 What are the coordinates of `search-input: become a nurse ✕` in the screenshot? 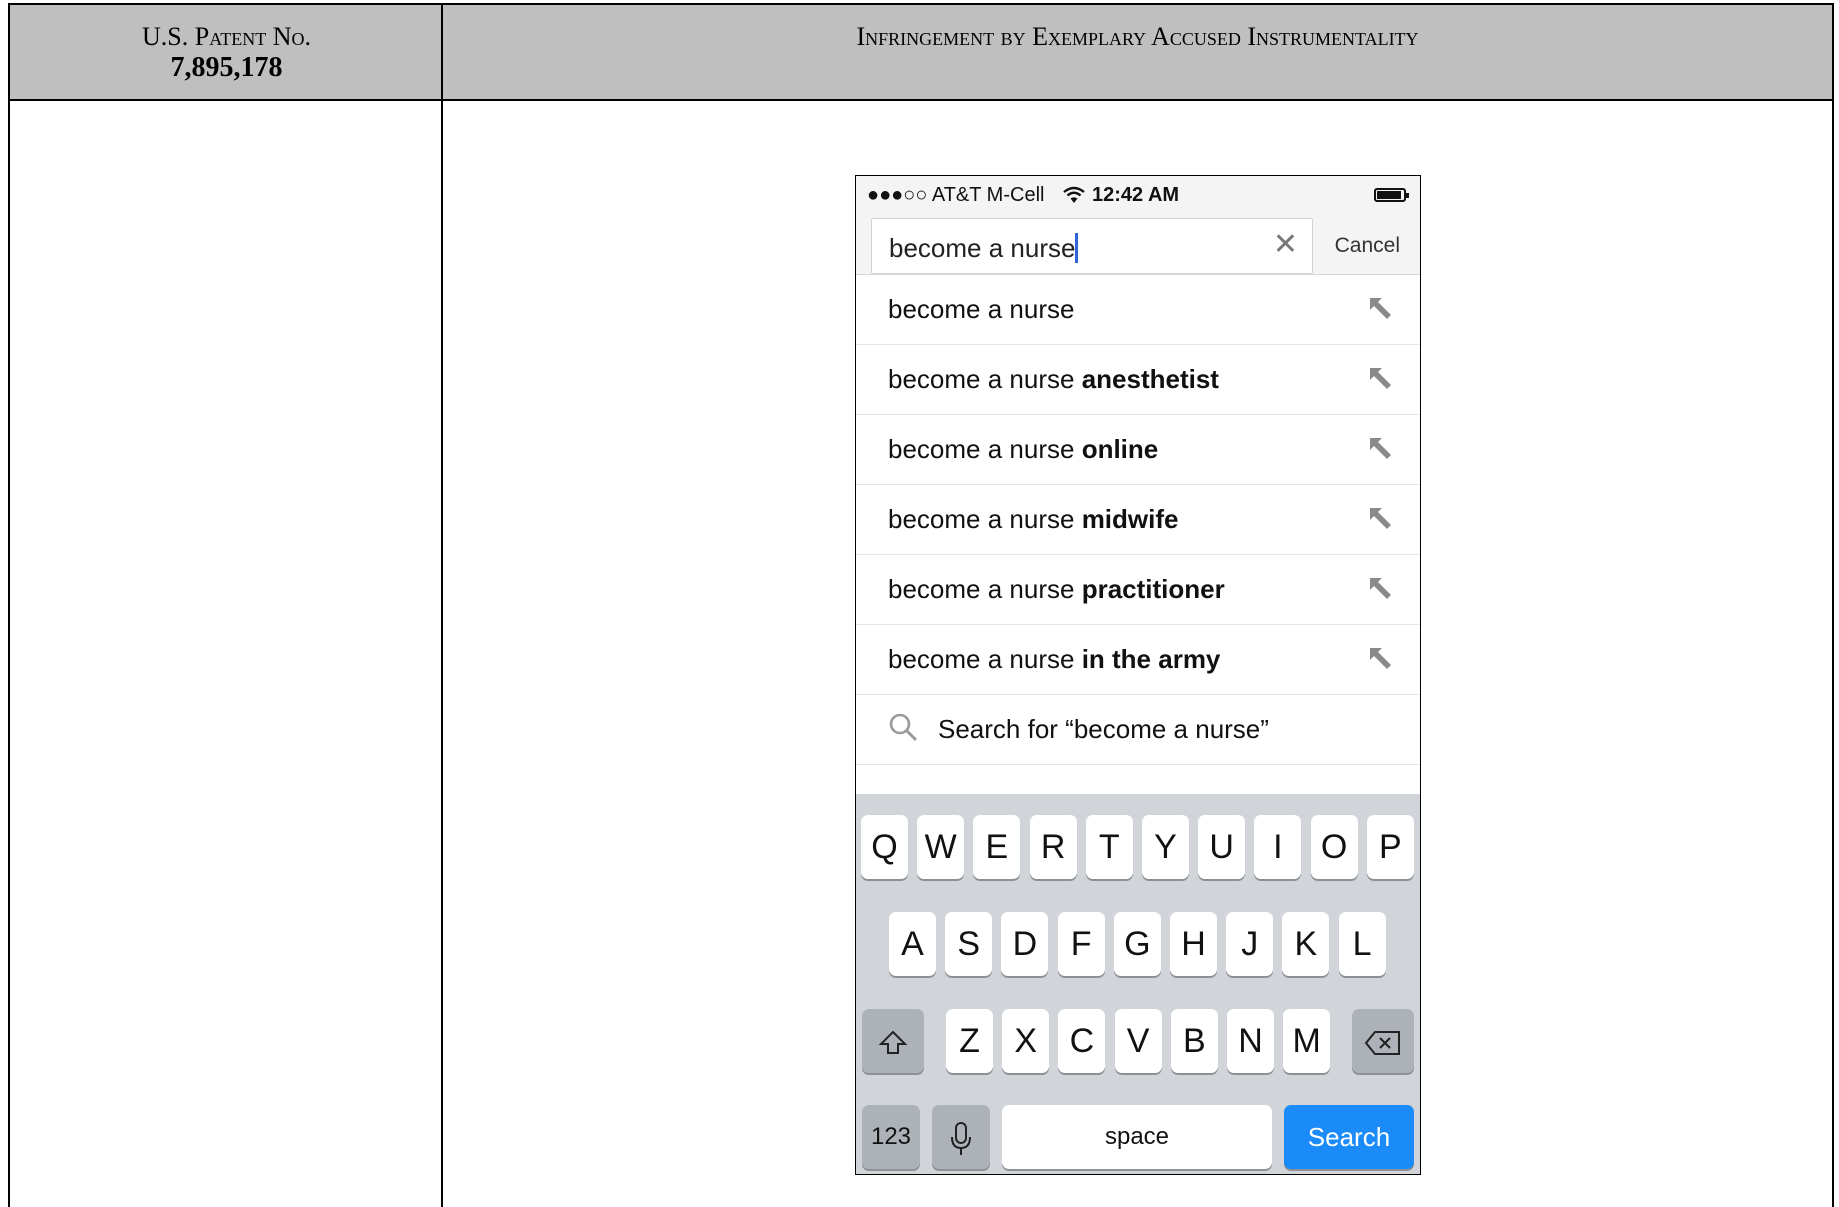 It's located at (1092, 246).